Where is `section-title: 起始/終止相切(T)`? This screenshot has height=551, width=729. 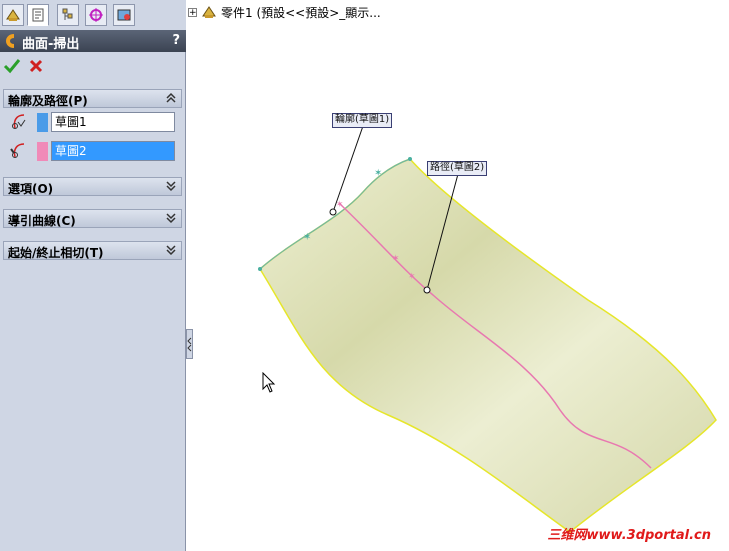
section-title: 起始/終止相切(T) is located at coordinates (56, 253).